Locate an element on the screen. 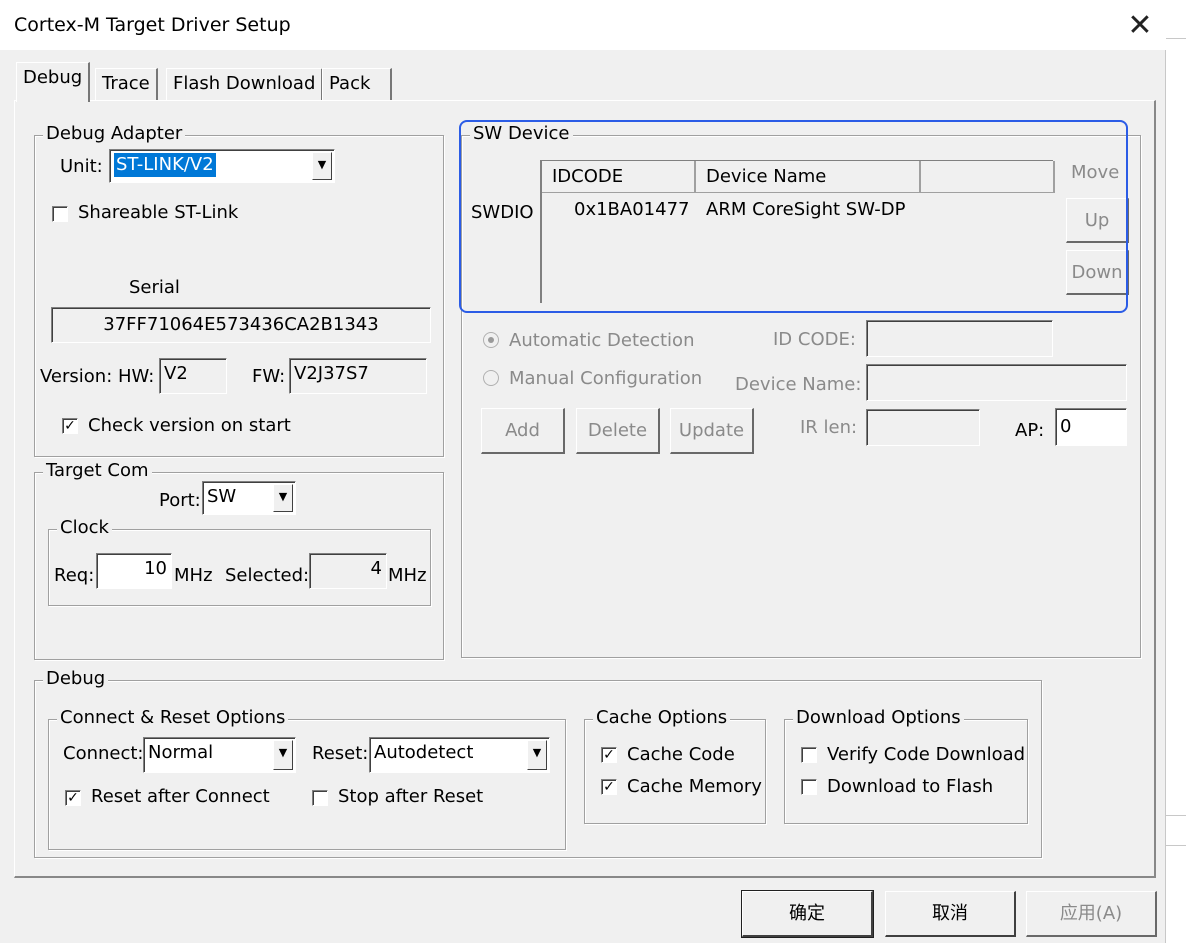 The width and height of the screenshot is (1186, 943). auto-detect-radio is located at coordinates (491, 340).